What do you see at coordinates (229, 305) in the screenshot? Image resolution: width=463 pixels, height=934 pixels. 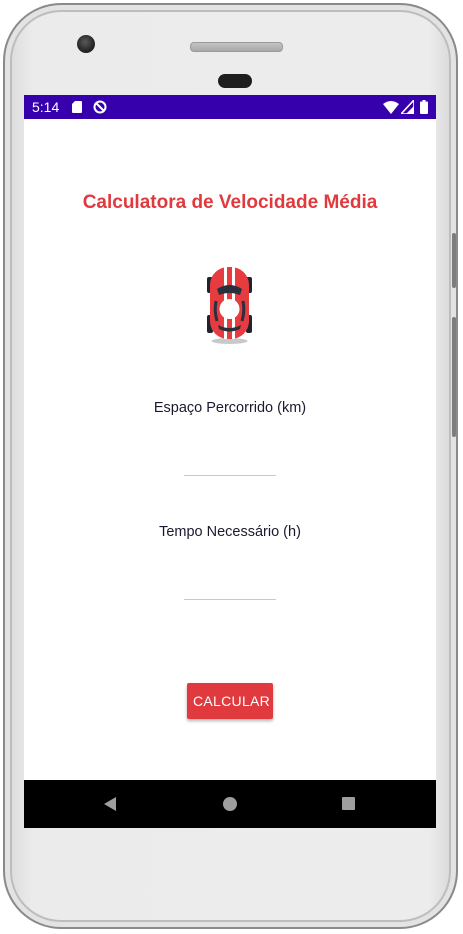 I see `race-car-icon` at bounding box center [229, 305].